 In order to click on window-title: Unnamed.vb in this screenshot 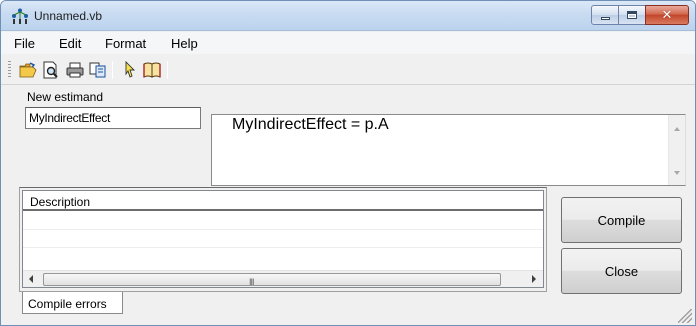, I will do `click(68, 16)`.